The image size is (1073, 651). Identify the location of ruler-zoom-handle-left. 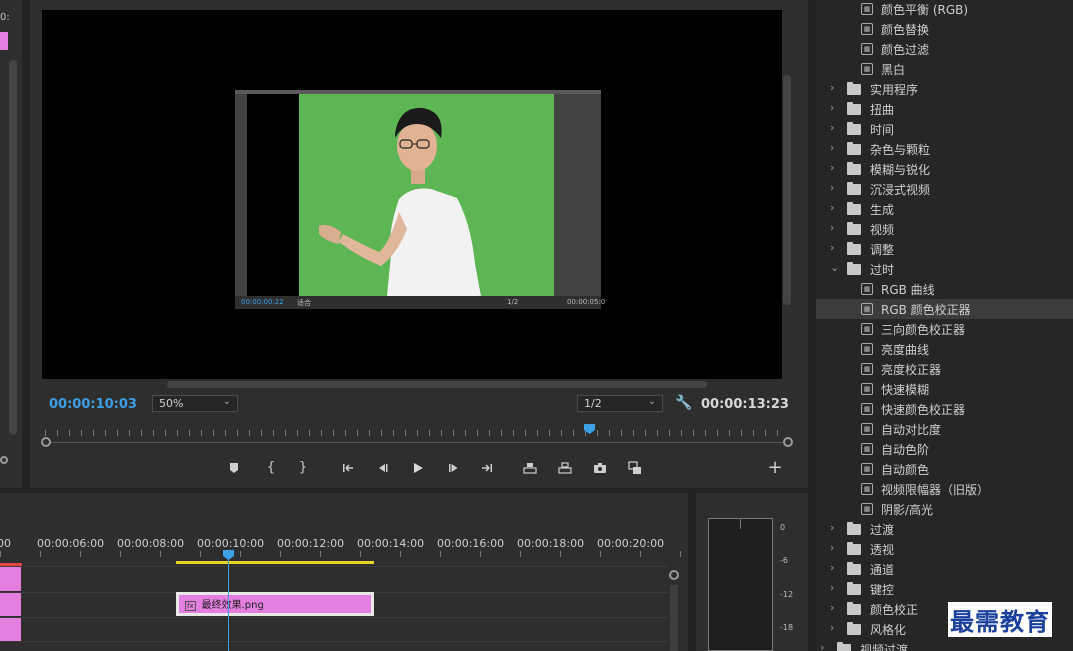
(46, 442).